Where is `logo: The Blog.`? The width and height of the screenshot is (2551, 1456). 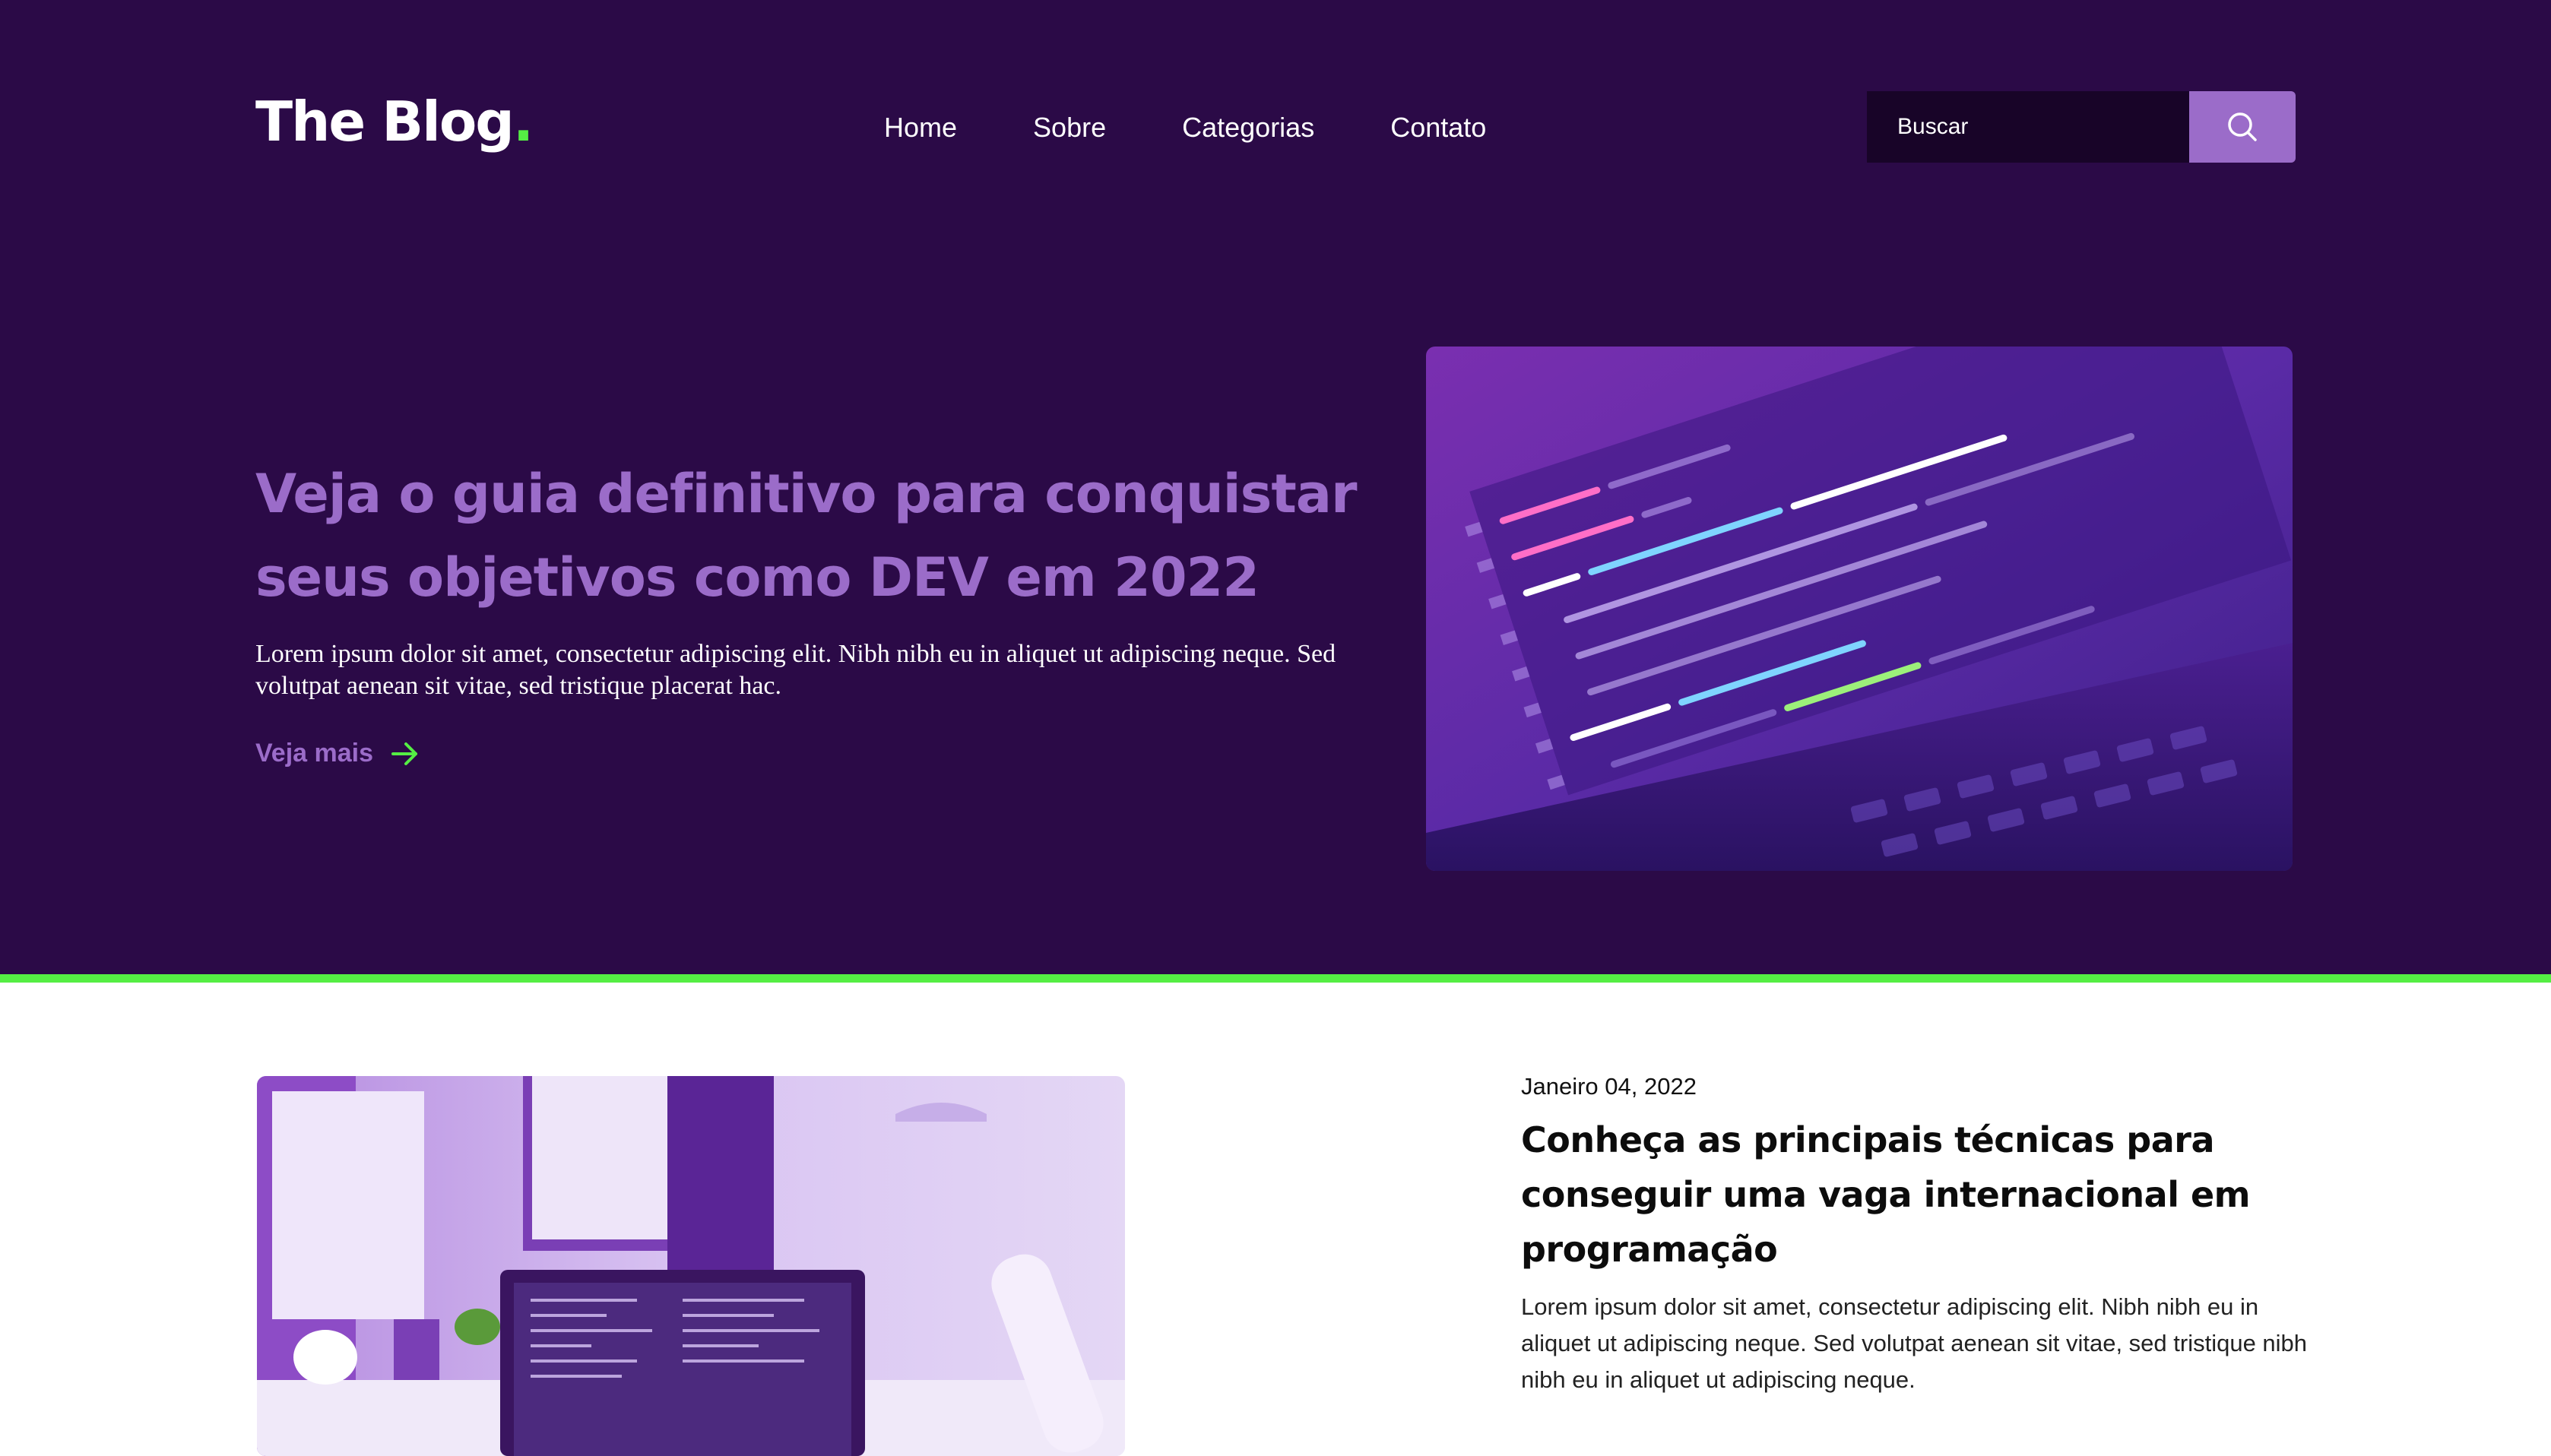 logo: The Blog. is located at coordinates (394, 122).